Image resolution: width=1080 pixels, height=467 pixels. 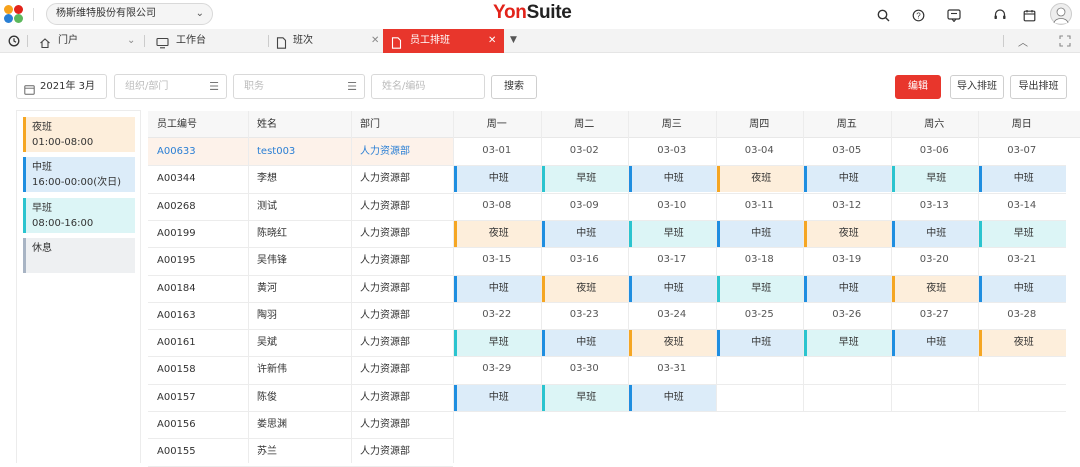 I want to click on date-cell: 03-24, so click(x=672, y=315).